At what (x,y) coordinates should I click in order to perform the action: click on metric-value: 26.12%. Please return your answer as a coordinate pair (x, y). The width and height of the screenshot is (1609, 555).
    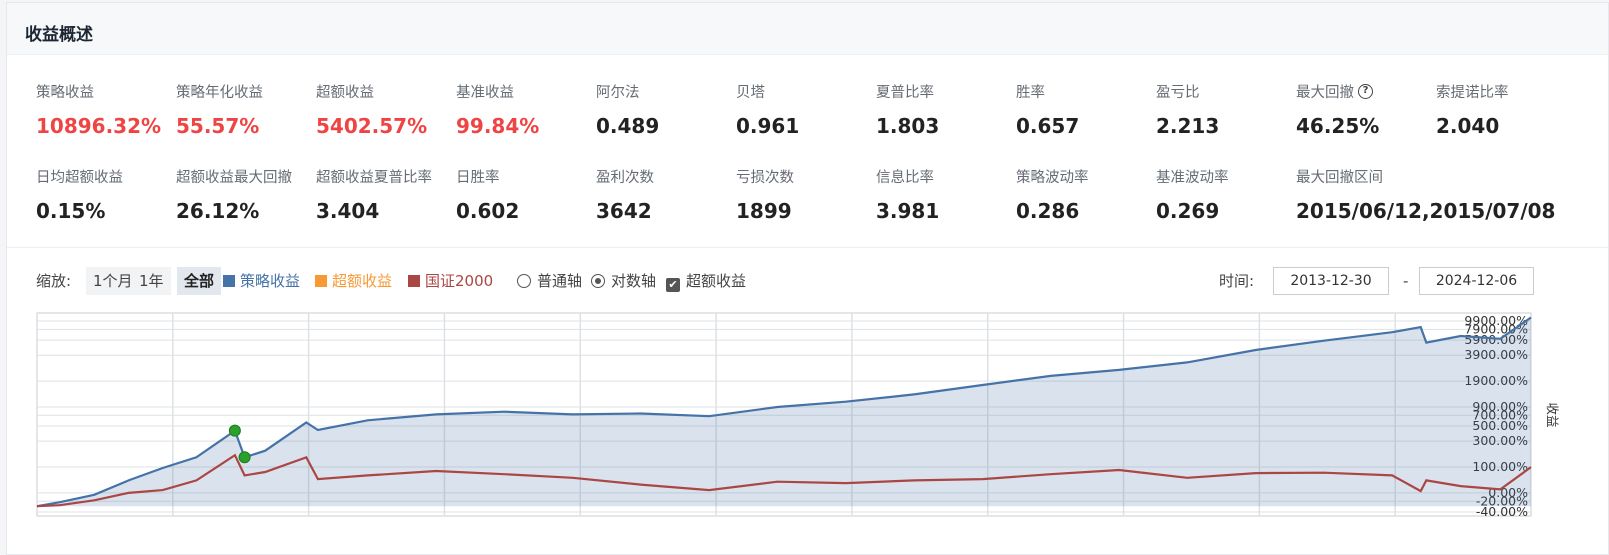
    Looking at the image, I should click on (218, 211).